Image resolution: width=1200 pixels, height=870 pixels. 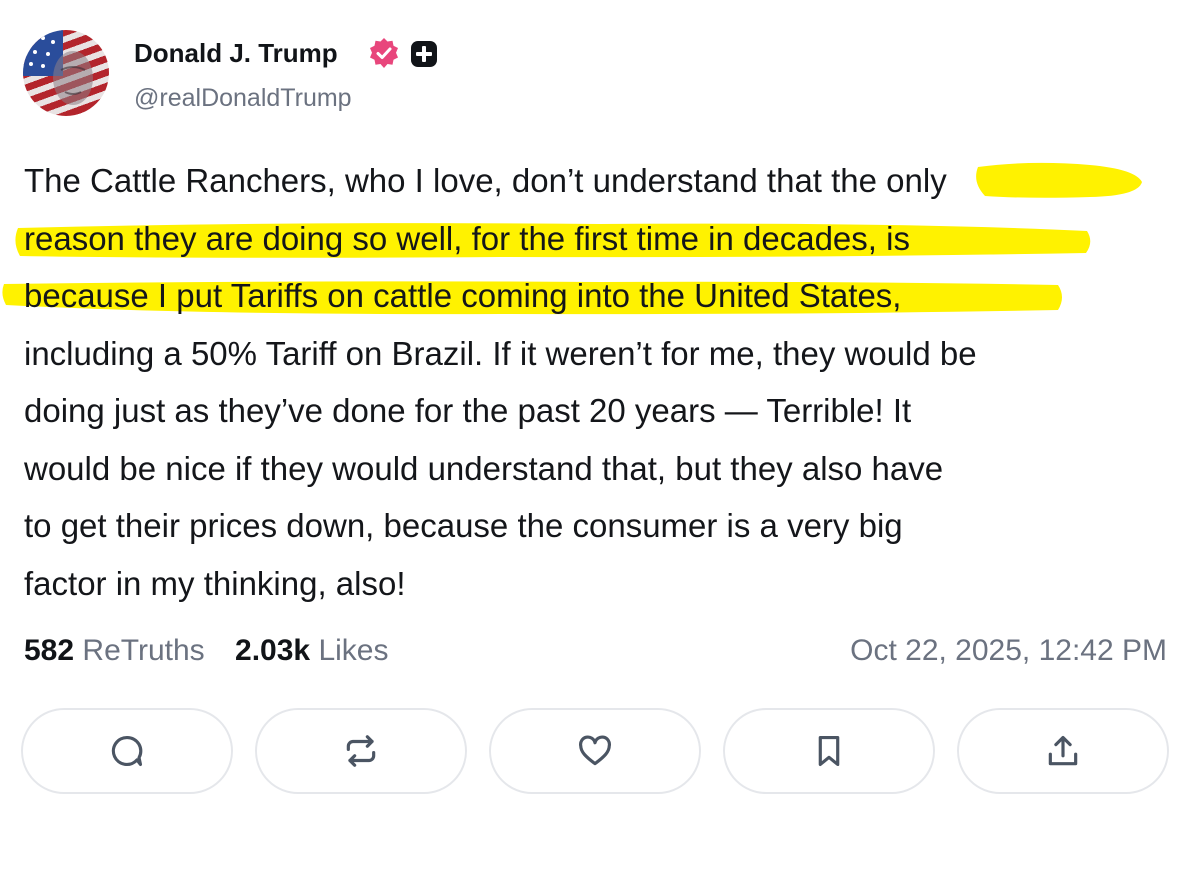 I want to click on flag-portrait-avatar, so click(x=58, y=67).